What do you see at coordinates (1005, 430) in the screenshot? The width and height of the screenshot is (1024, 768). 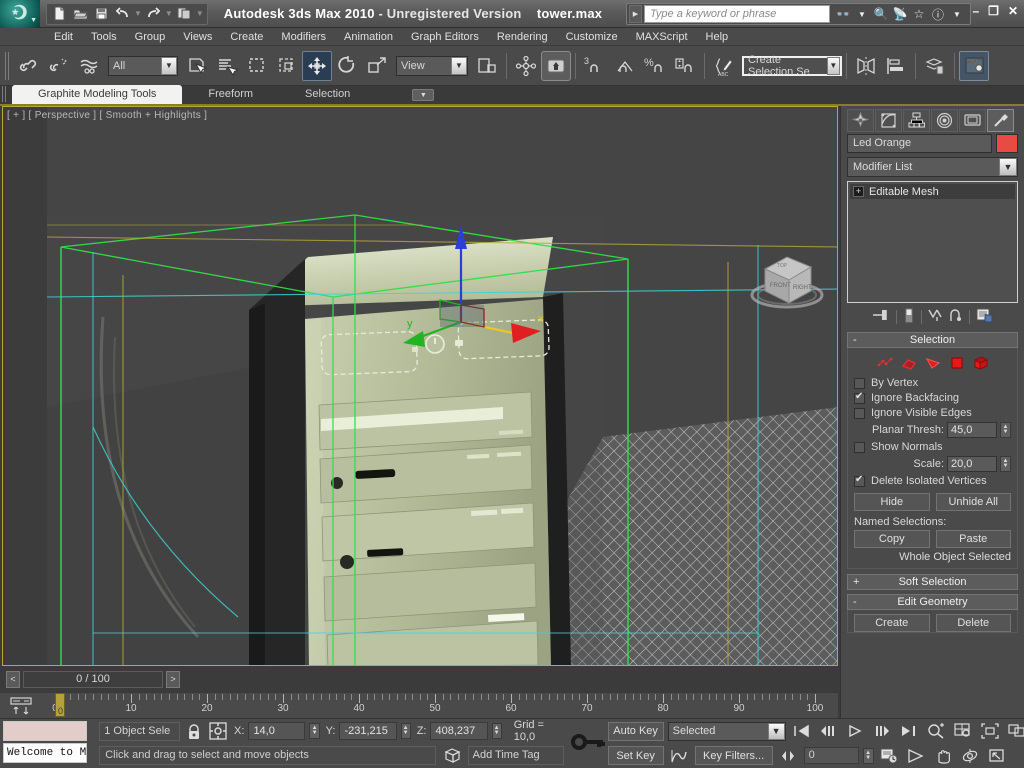 I see `planar-thresh-spinner: ▲ ▼` at bounding box center [1005, 430].